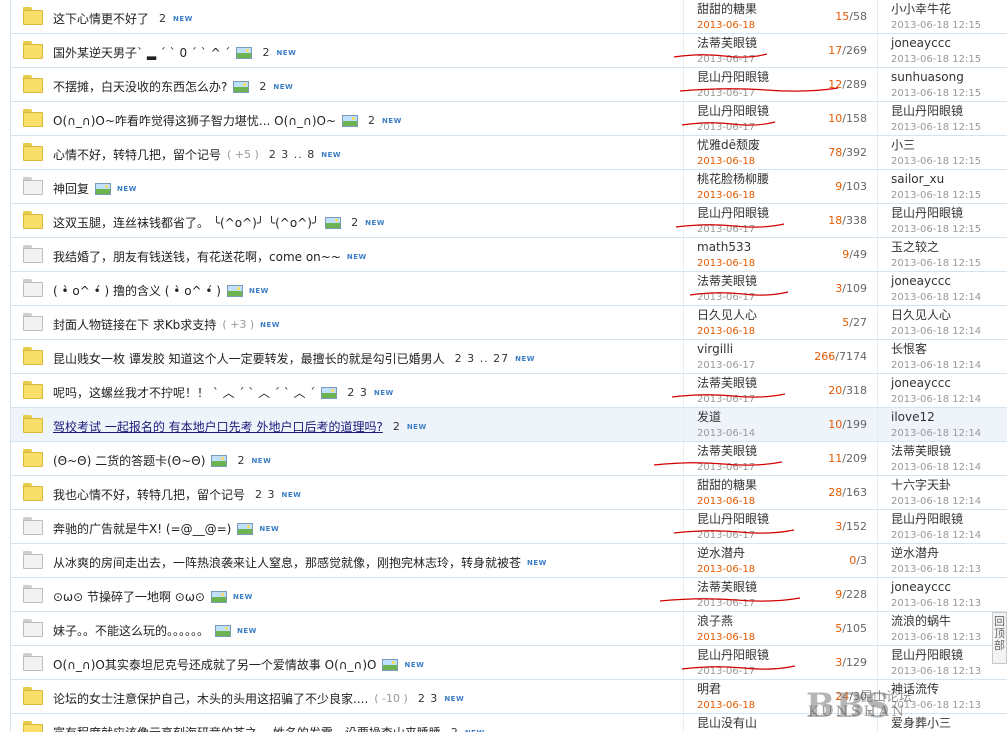 This screenshot has height=732, width=1007. Describe the element at coordinates (129, 596) in the screenshot. I see `thread-title-link: ⊙ω⊙ 节操碎了一地啊 ⊙ω⊙` at that location.